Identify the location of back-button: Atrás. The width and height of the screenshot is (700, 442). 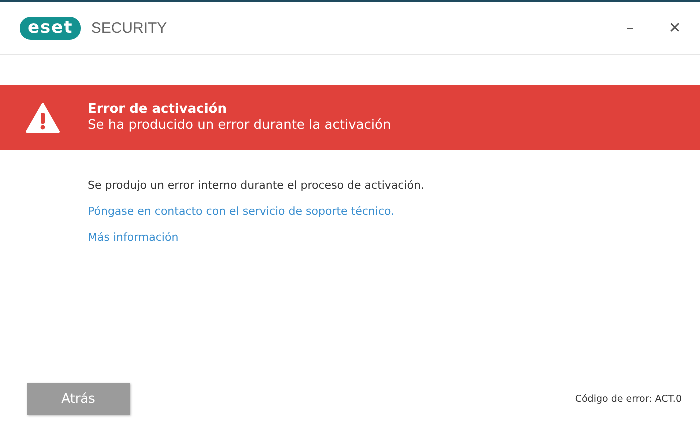
(78, 399).